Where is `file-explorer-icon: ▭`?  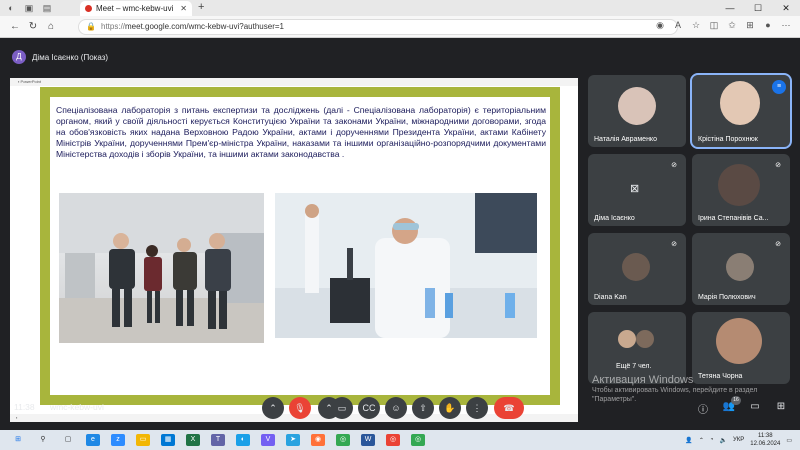 file-explorer-icon: ▭ is located at coordinates (143, 440).